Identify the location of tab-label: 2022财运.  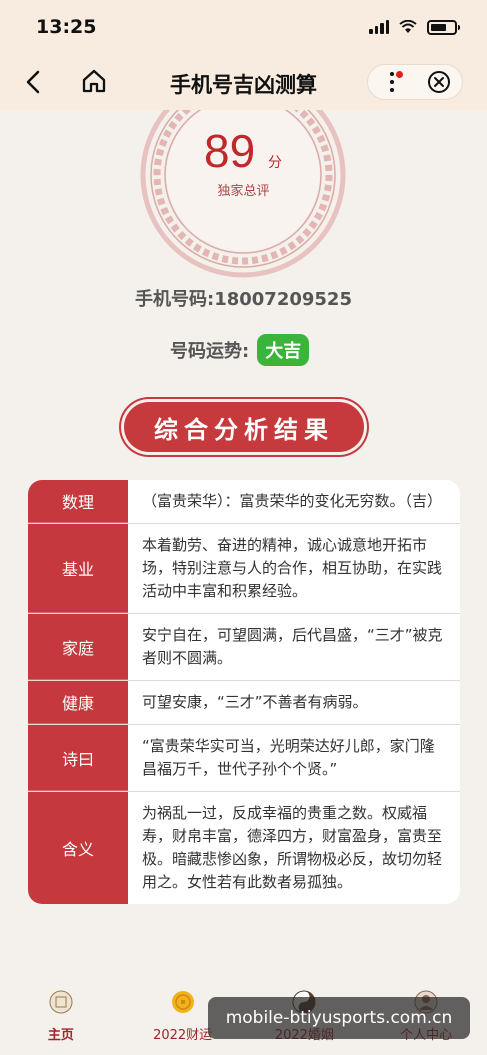
(183, 1035).